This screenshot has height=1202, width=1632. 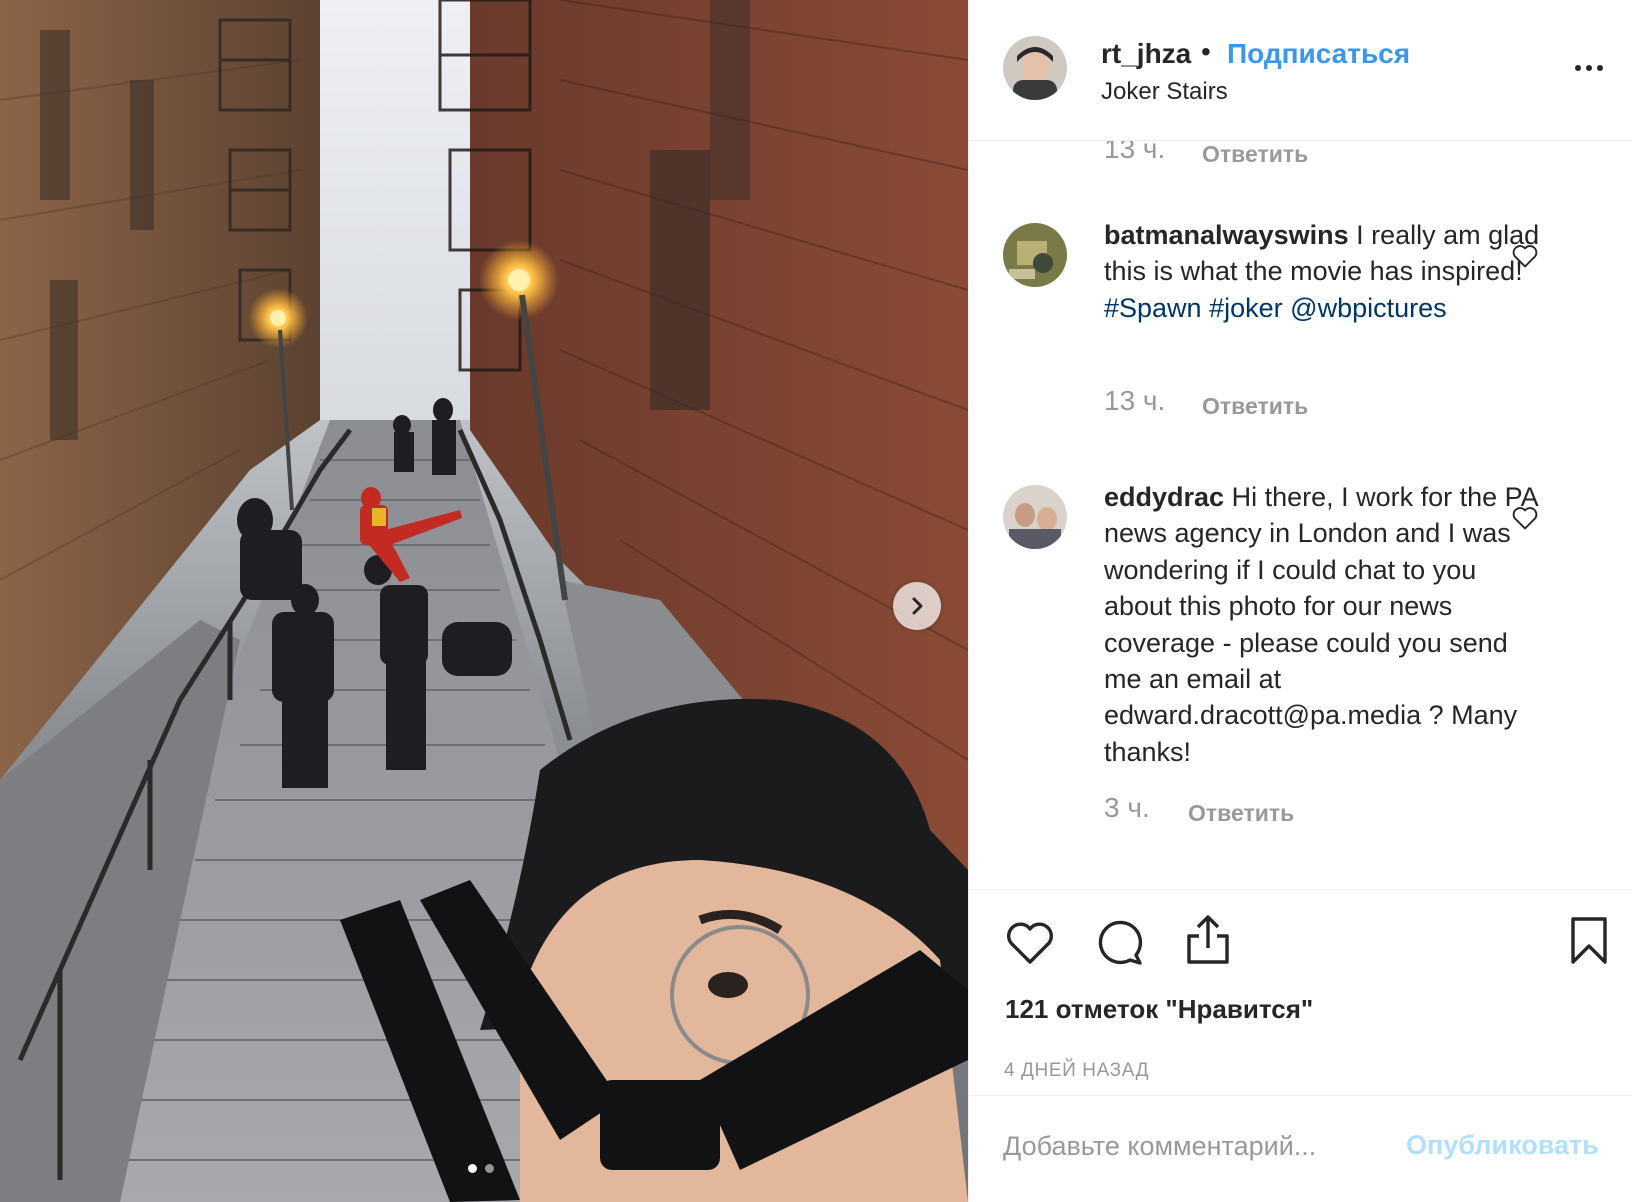 What do you see at coordinates (1188, 1146) in the screenshot?
I see `comment-input` at bounding box center [1188, 1146].